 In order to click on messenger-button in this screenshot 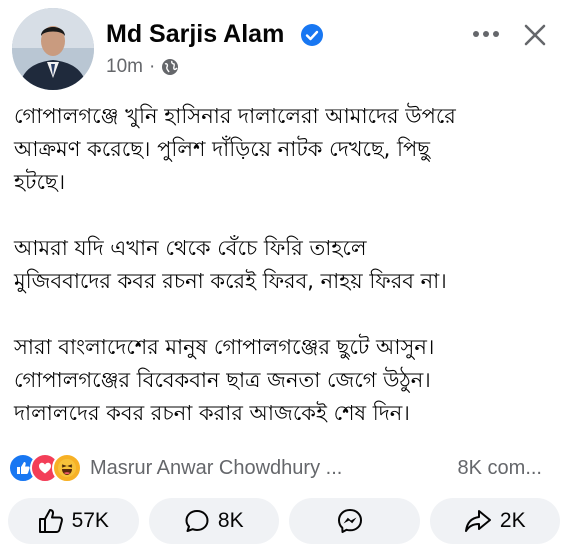, I will do `click(354, 521)`.